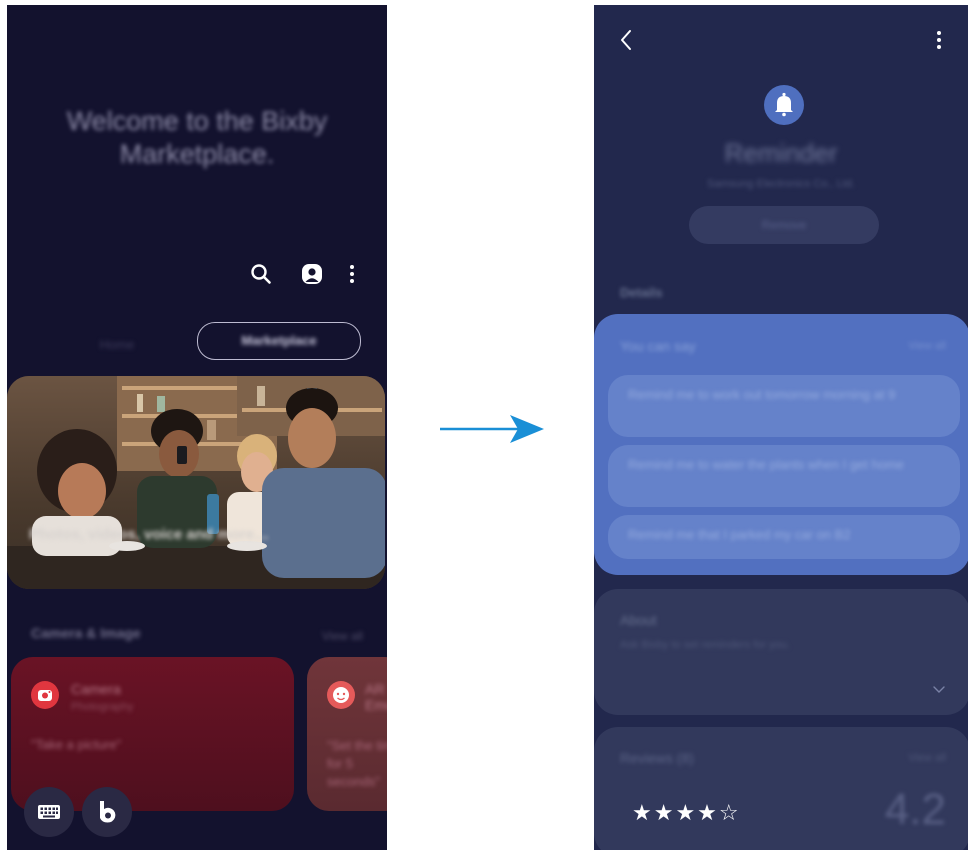 The height and width of the screenshot is (852, 968). What do you see at coordinates (197, 137) in the screenshot?
I see `welcome-title: Welcome to the Bixby Marketplace.` at bounding box center [197, 137].